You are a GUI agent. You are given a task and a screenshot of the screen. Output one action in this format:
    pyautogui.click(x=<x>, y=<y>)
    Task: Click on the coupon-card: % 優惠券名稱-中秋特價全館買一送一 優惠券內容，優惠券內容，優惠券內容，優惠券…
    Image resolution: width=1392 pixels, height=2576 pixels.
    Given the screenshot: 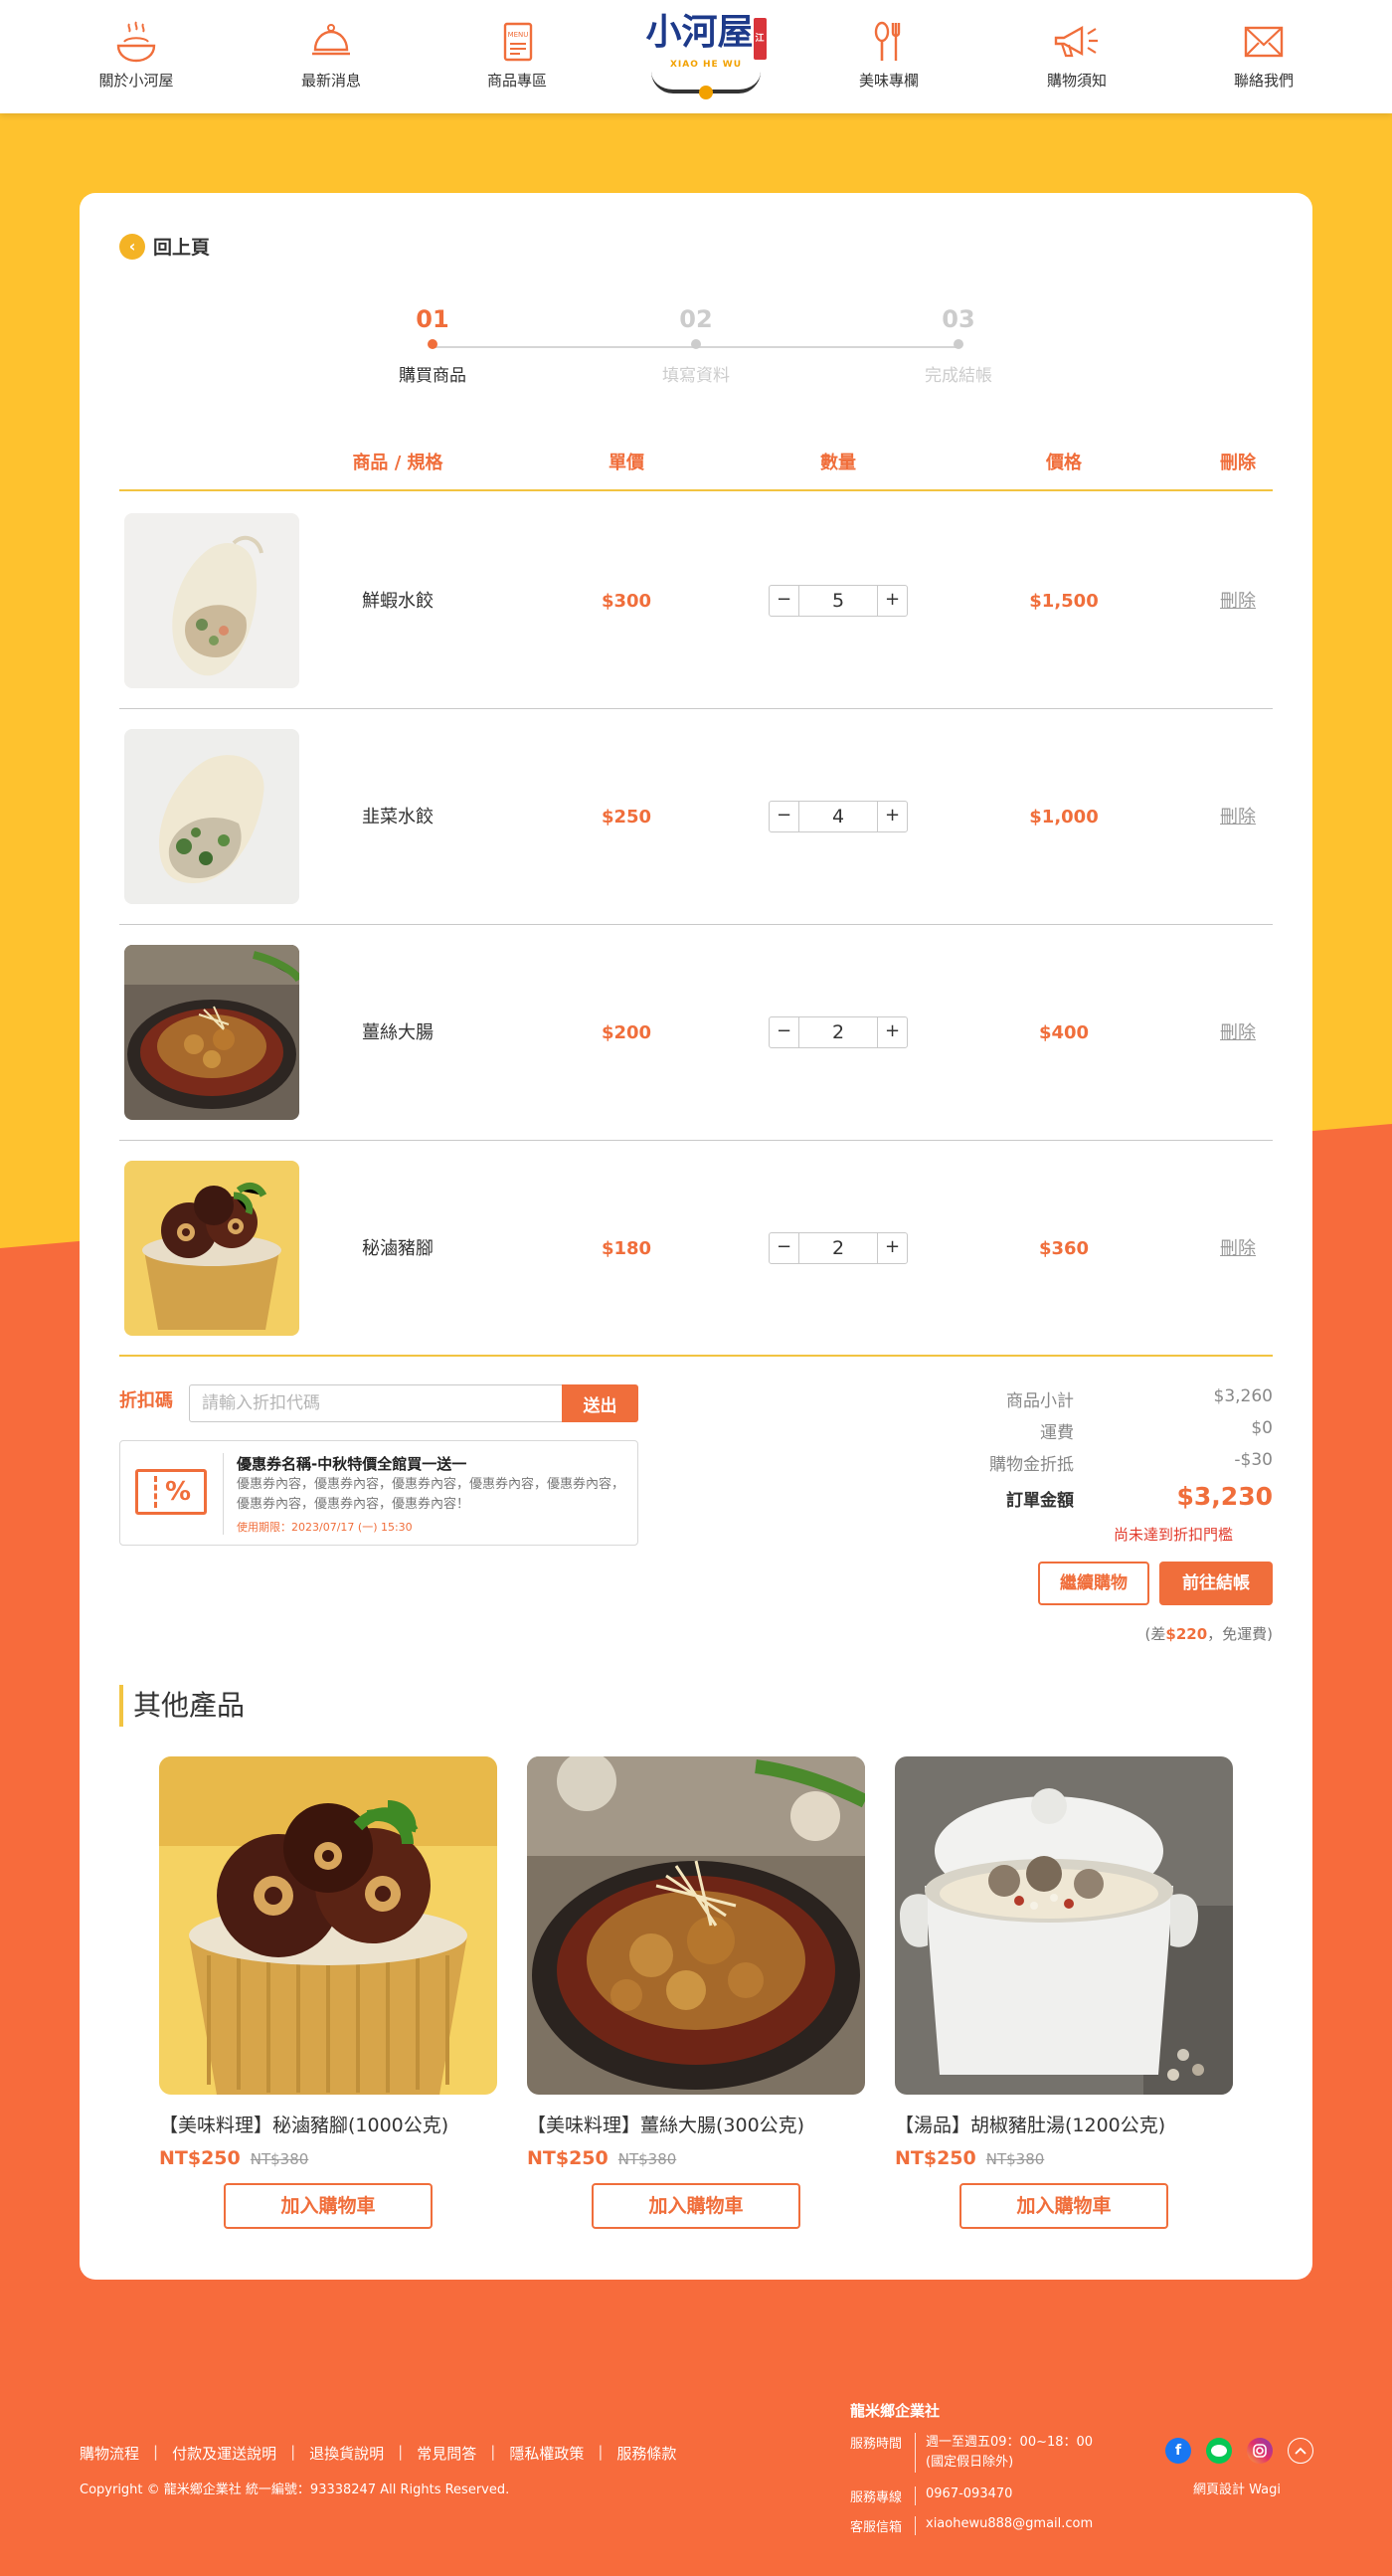 What is the action you would take?
    pyautogui.click(x=379, y=1493)
    